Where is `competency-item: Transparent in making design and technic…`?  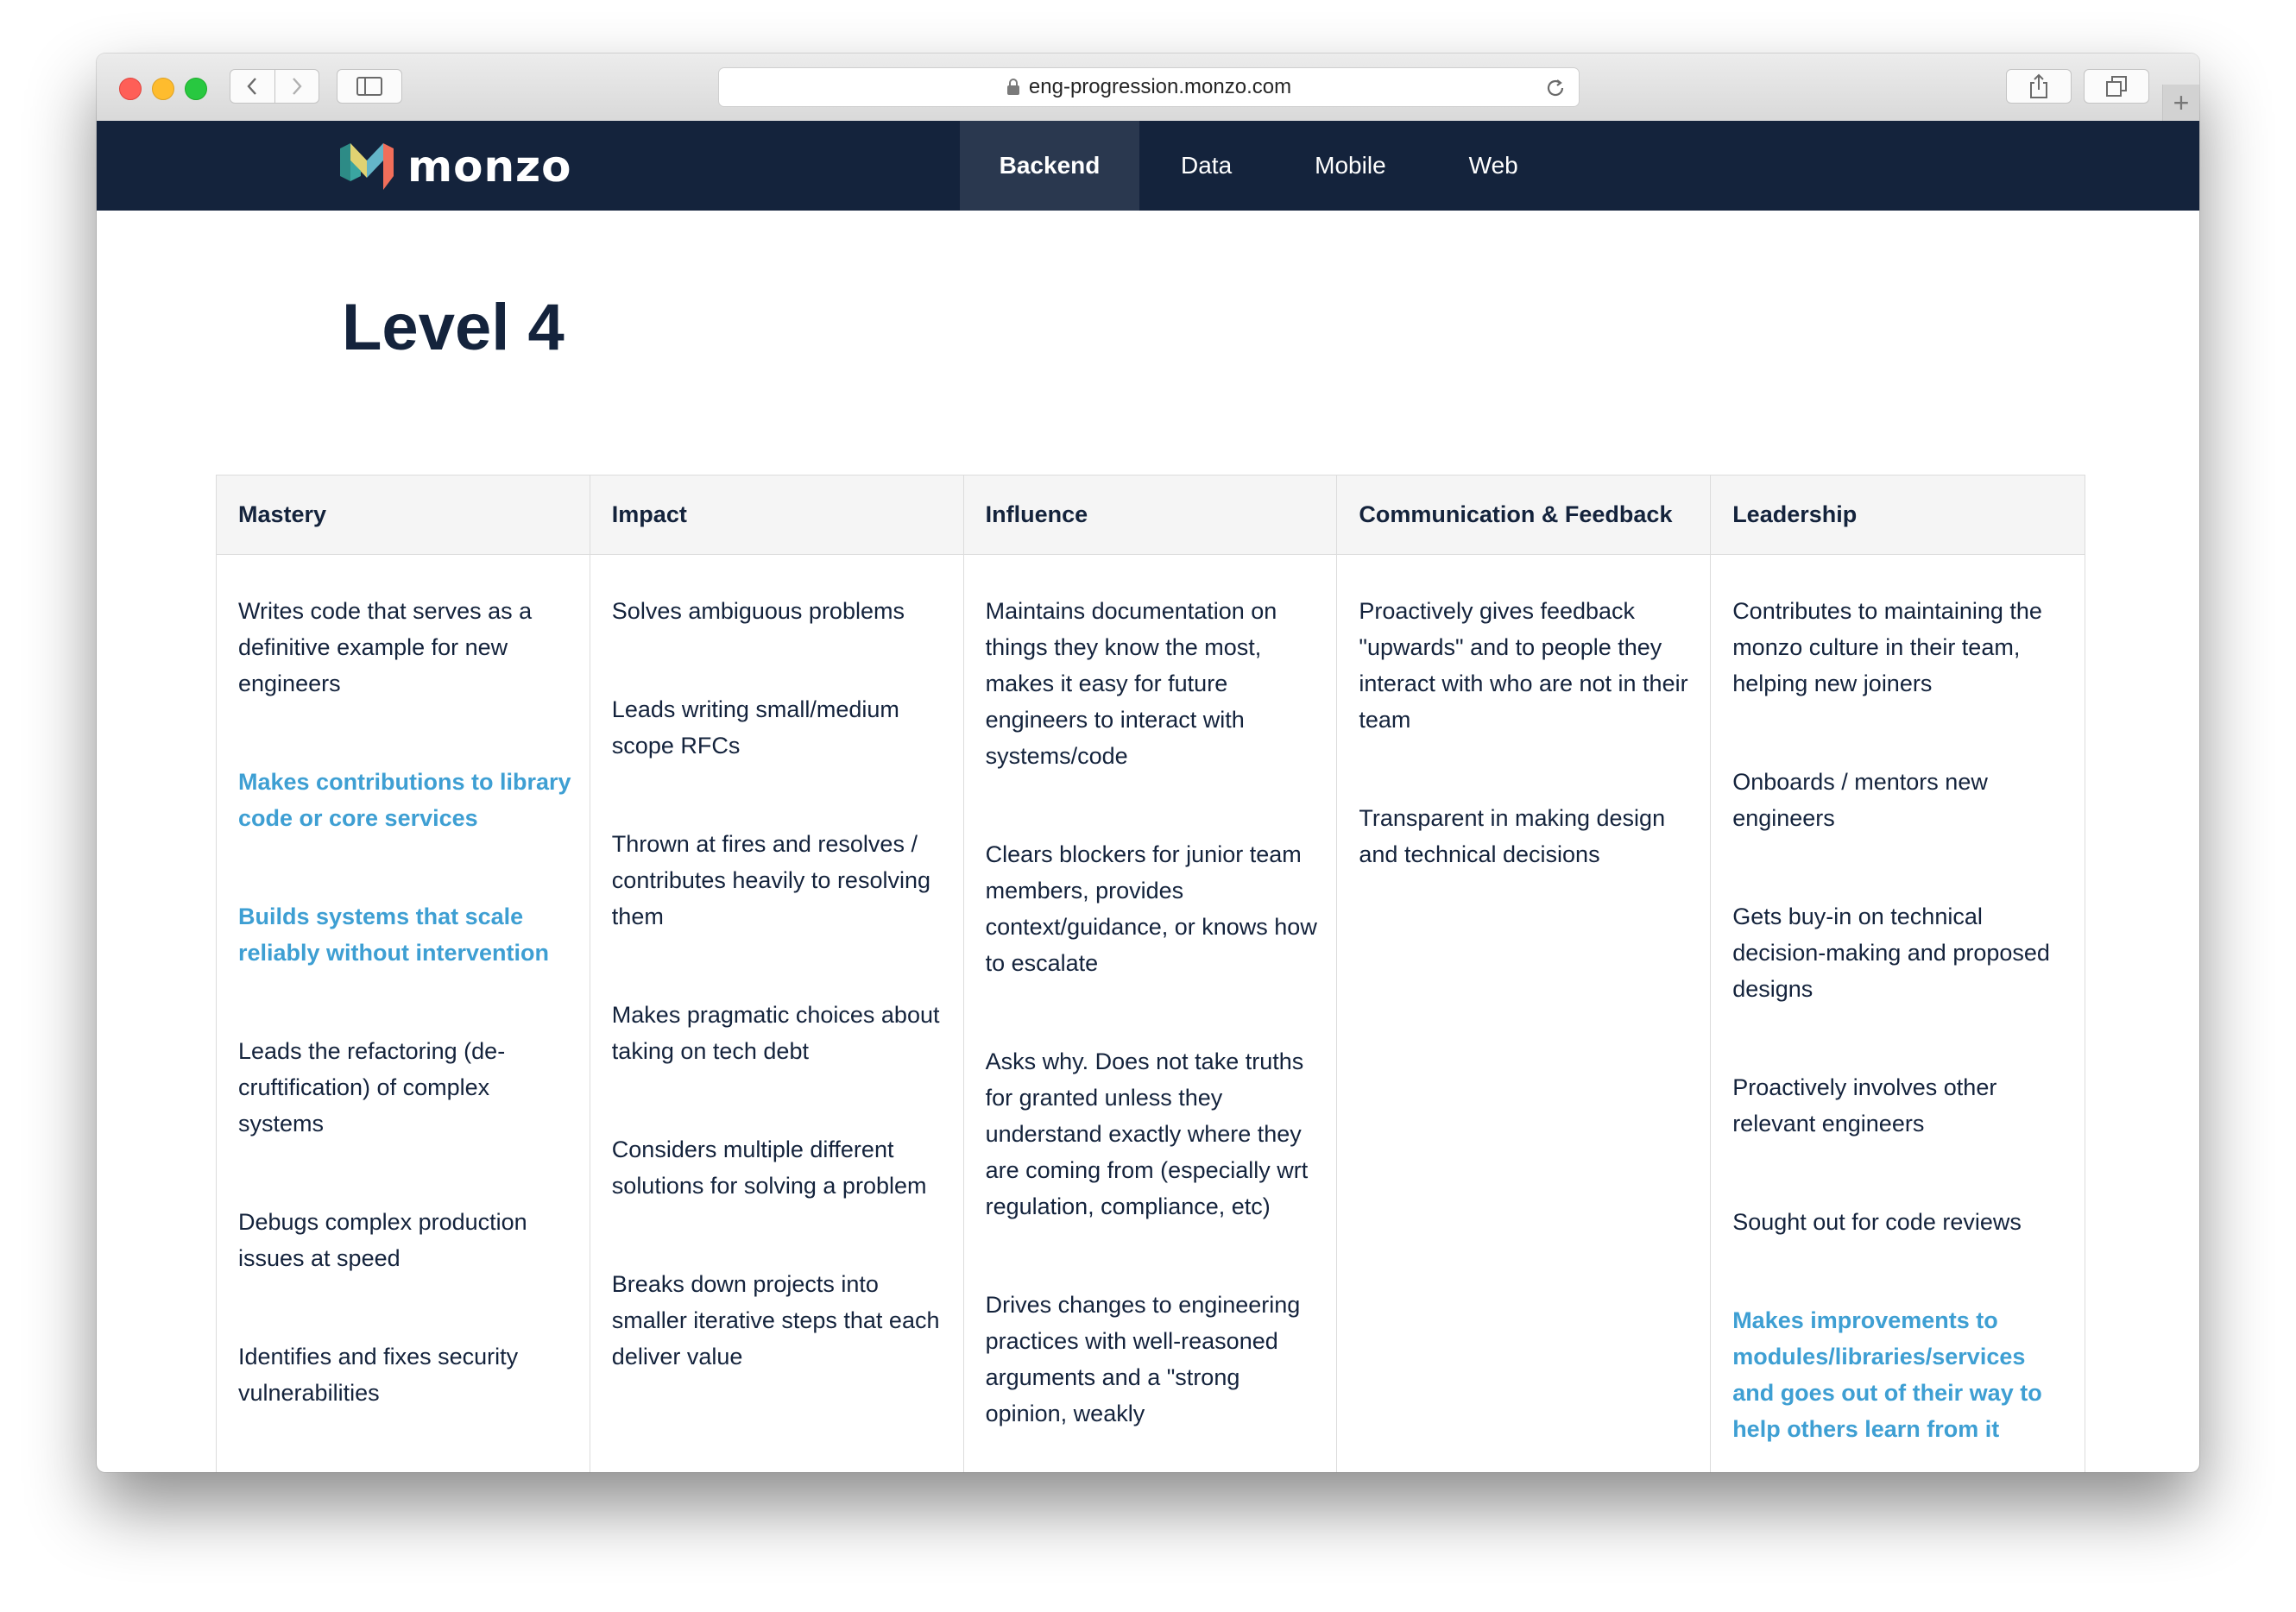 competency-item: Transparent in making design and technic… is located at coordinates (1512, 836).